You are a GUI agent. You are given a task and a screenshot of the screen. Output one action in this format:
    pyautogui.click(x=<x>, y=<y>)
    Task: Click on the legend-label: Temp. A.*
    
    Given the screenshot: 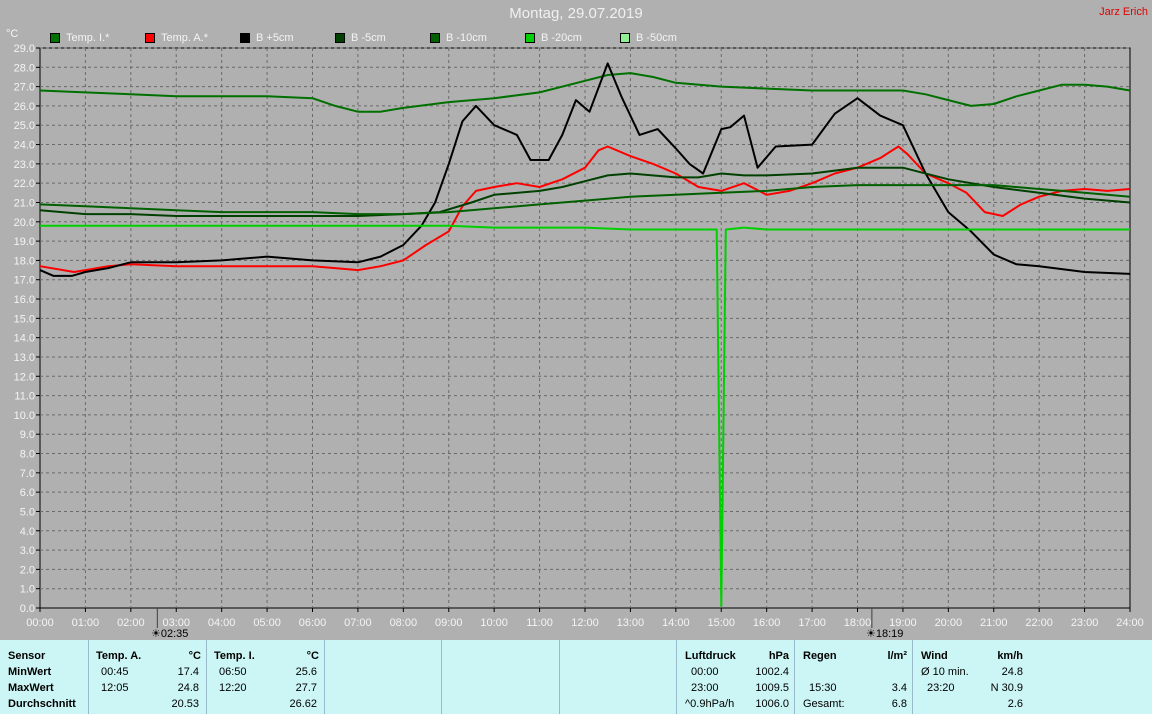 What is the action you would take?
    pyautogui.click(x=185, y=38)
    